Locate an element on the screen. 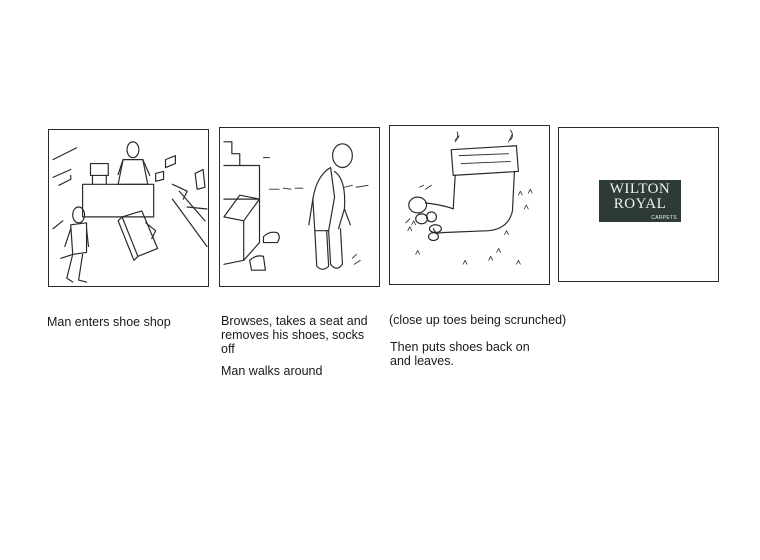 This screenshot has width=760, height=560. toes-closeup-sketch is located at coordinates (469, 197).